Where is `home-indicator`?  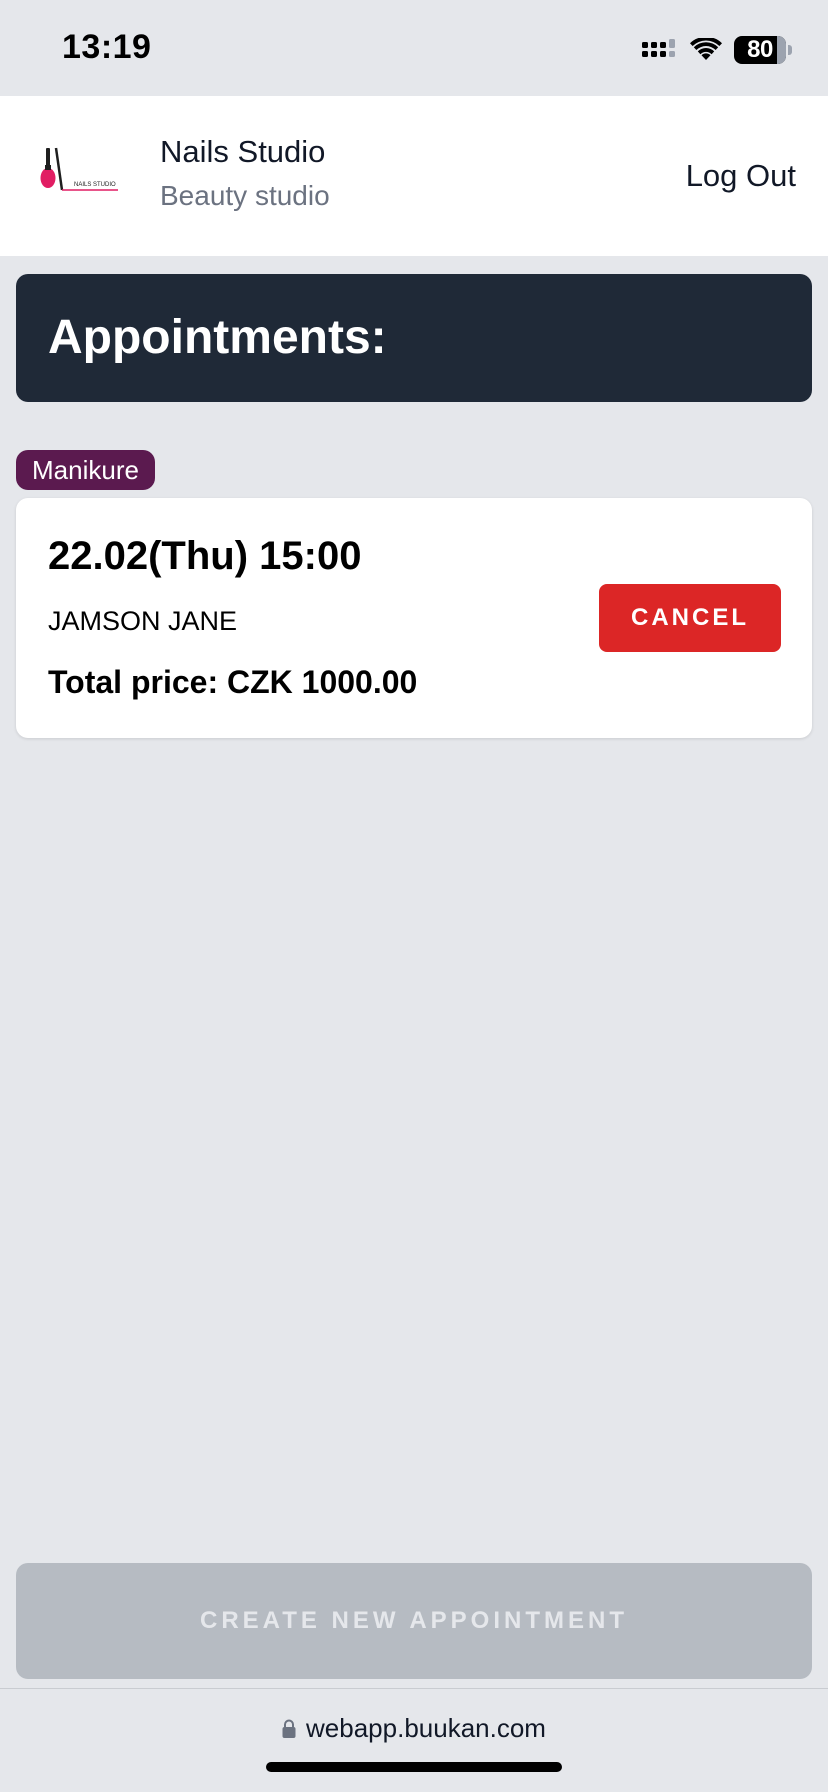
home-indicator is located at coordinates (414, 1767).